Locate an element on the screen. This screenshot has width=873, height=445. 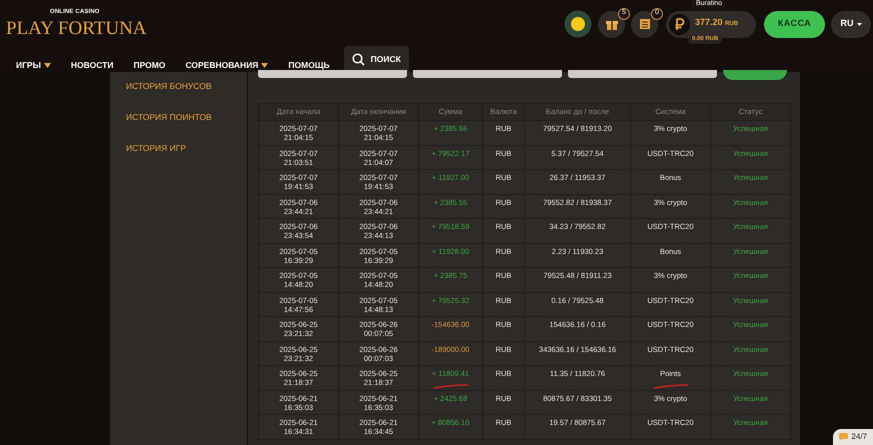
search-icon is located at coordinates (358, 59).